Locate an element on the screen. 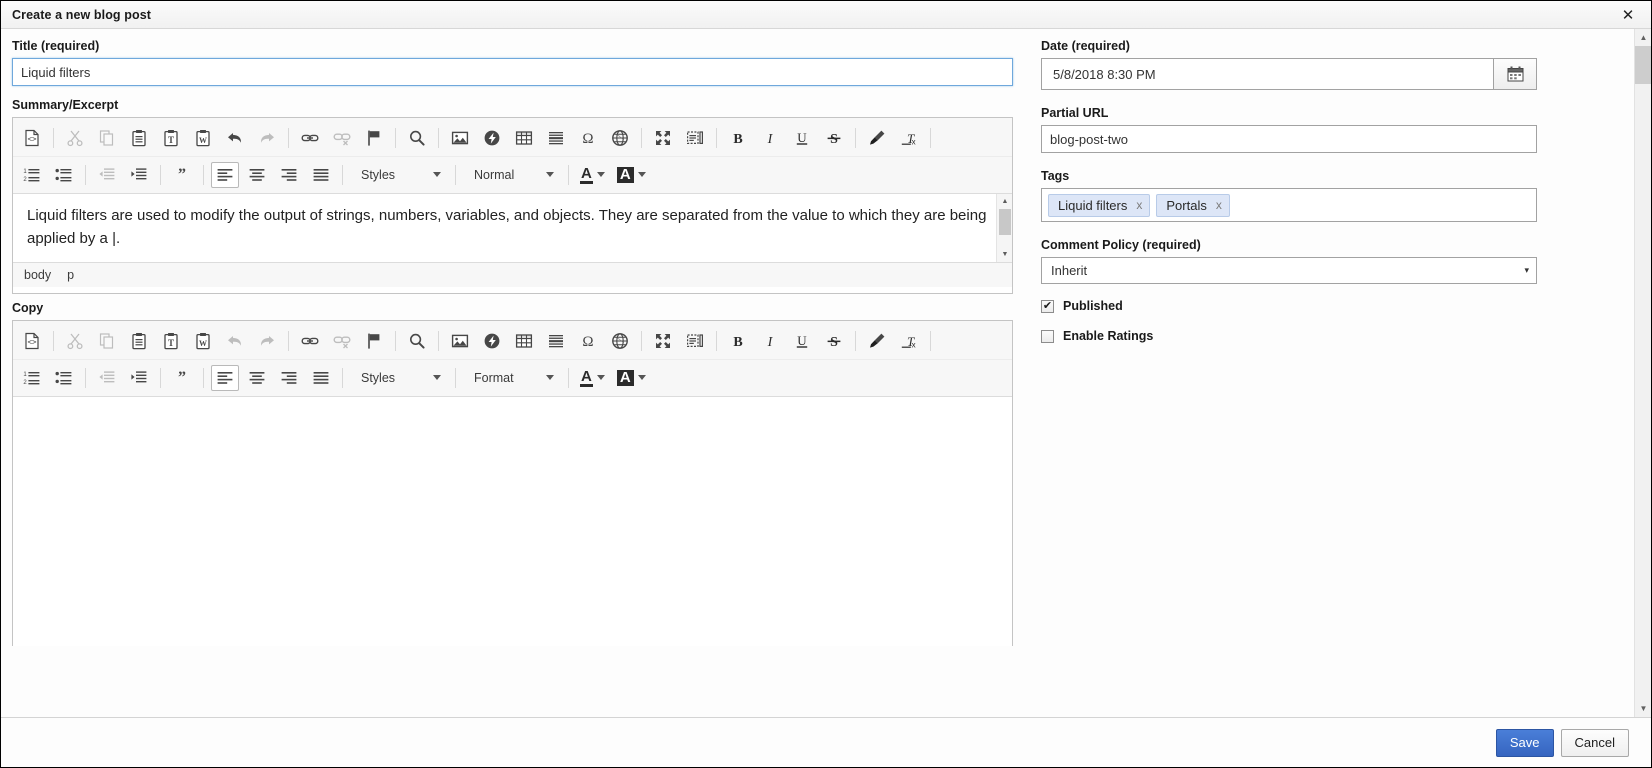 The height and width of the screenshot is (768, 1652). element-path-p: p is located at coordinates (70, 275).